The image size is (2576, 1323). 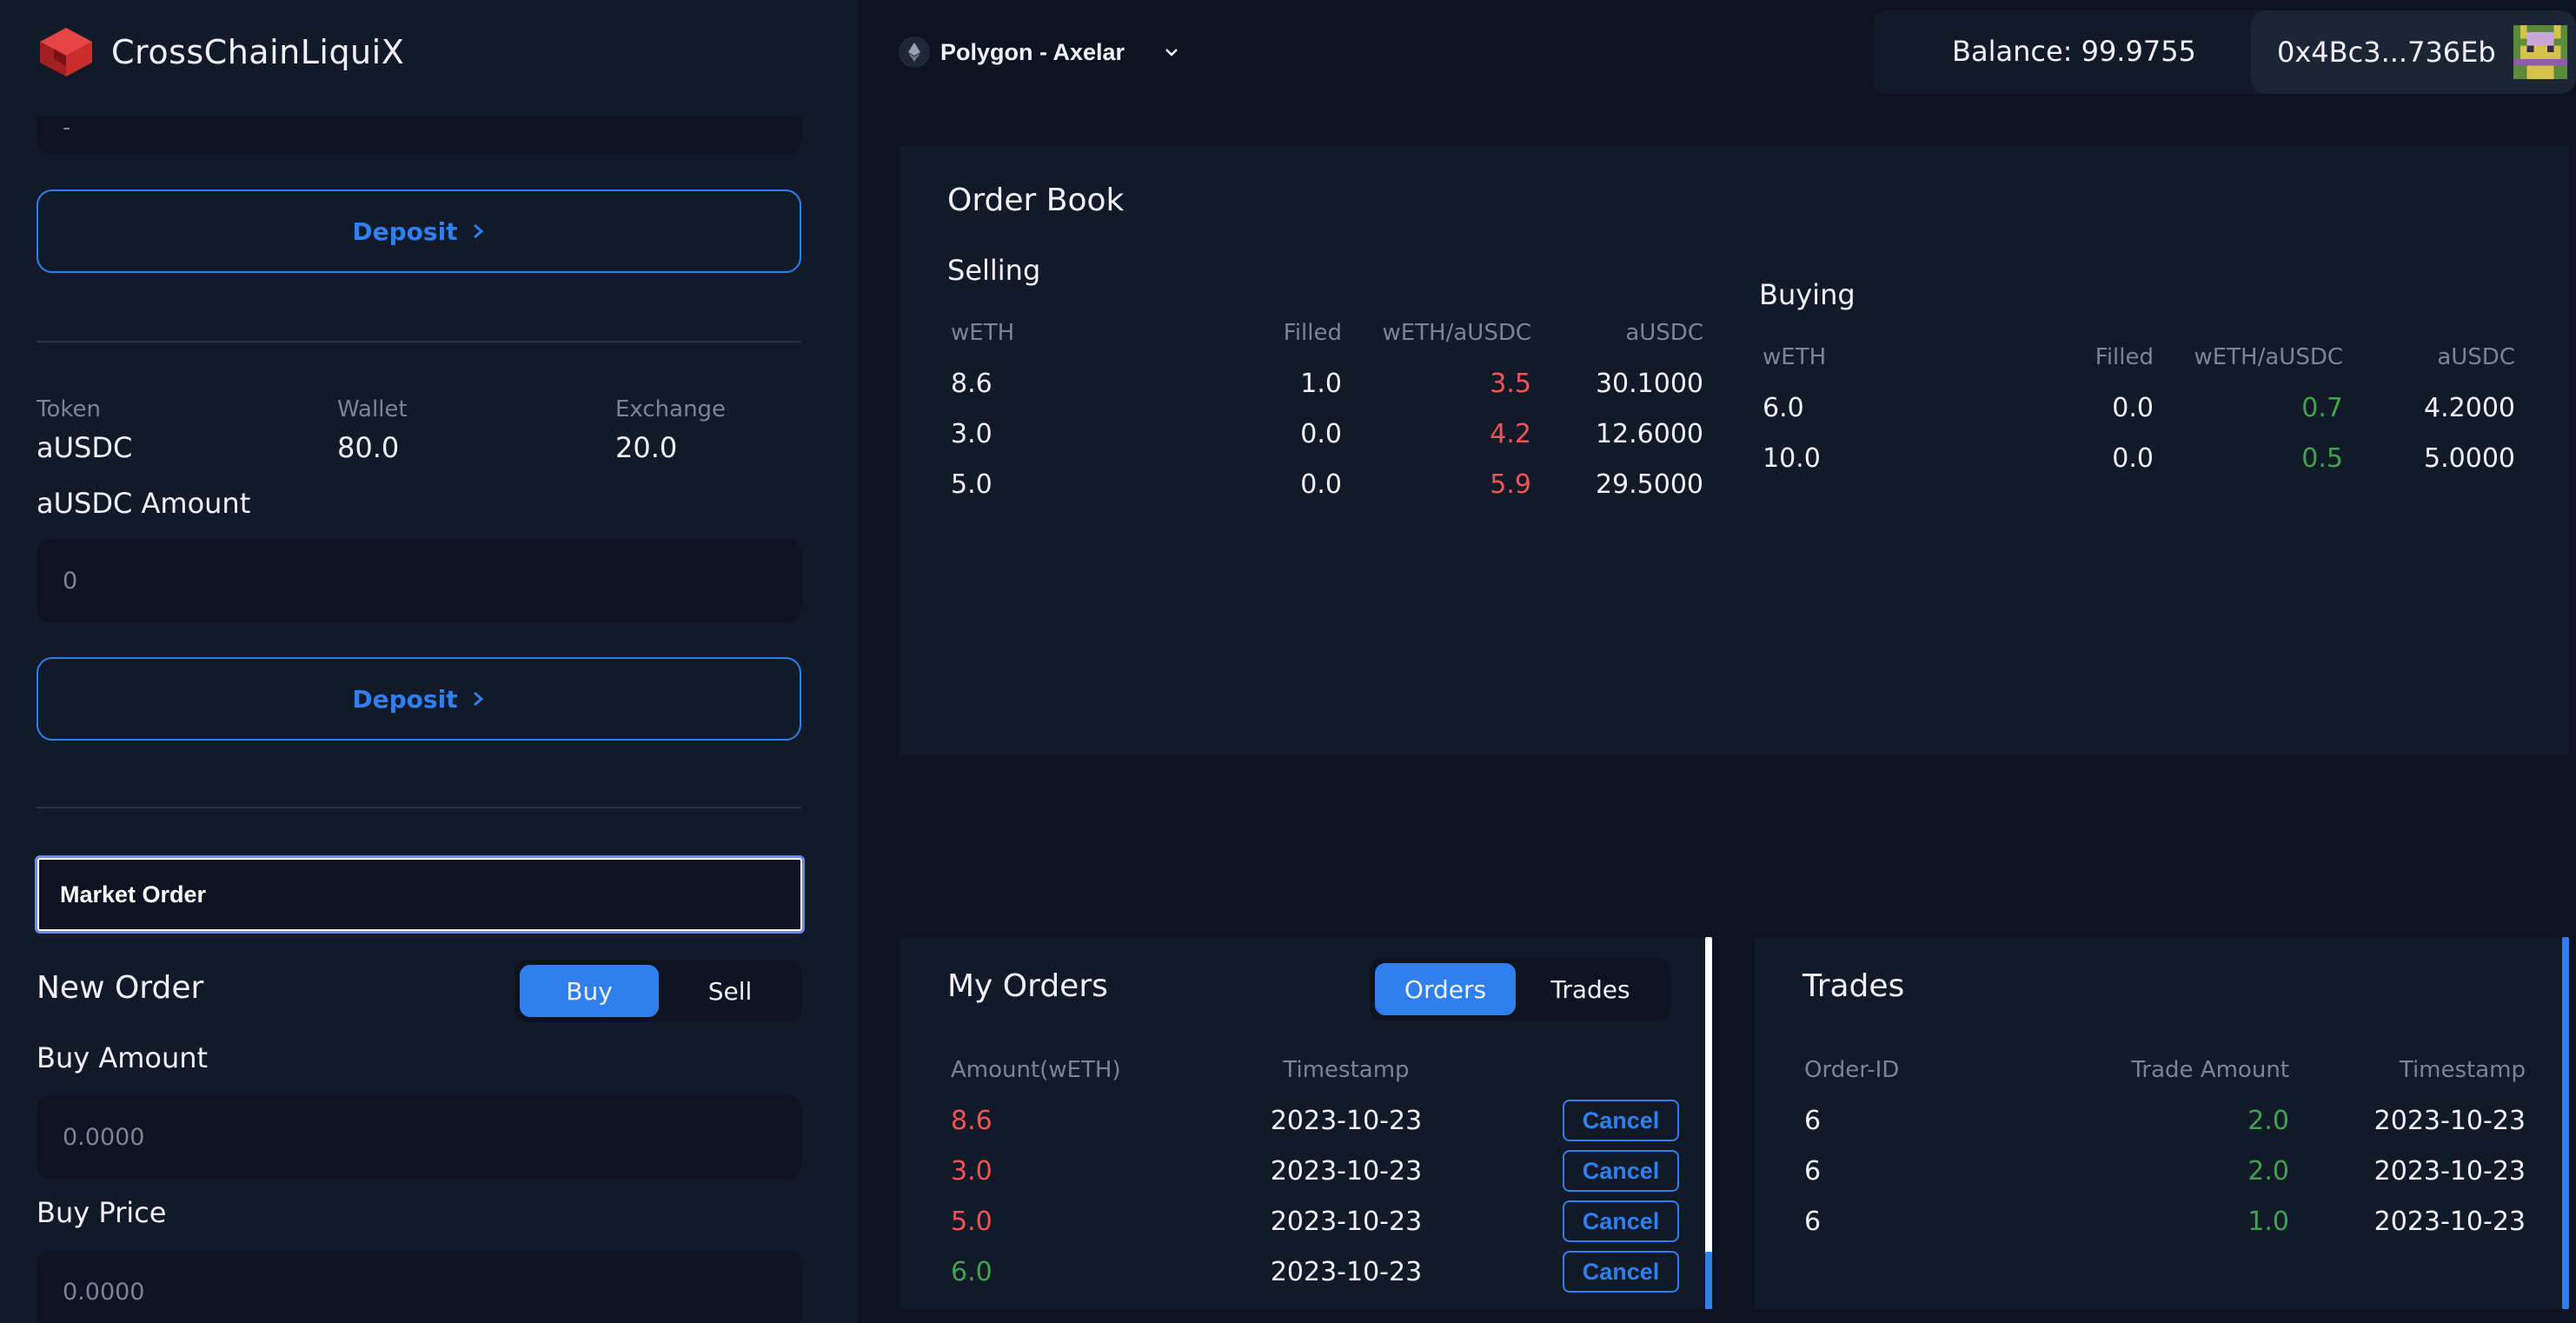 I want to click on token-name: aUSDC, so click(x=85, y=447).